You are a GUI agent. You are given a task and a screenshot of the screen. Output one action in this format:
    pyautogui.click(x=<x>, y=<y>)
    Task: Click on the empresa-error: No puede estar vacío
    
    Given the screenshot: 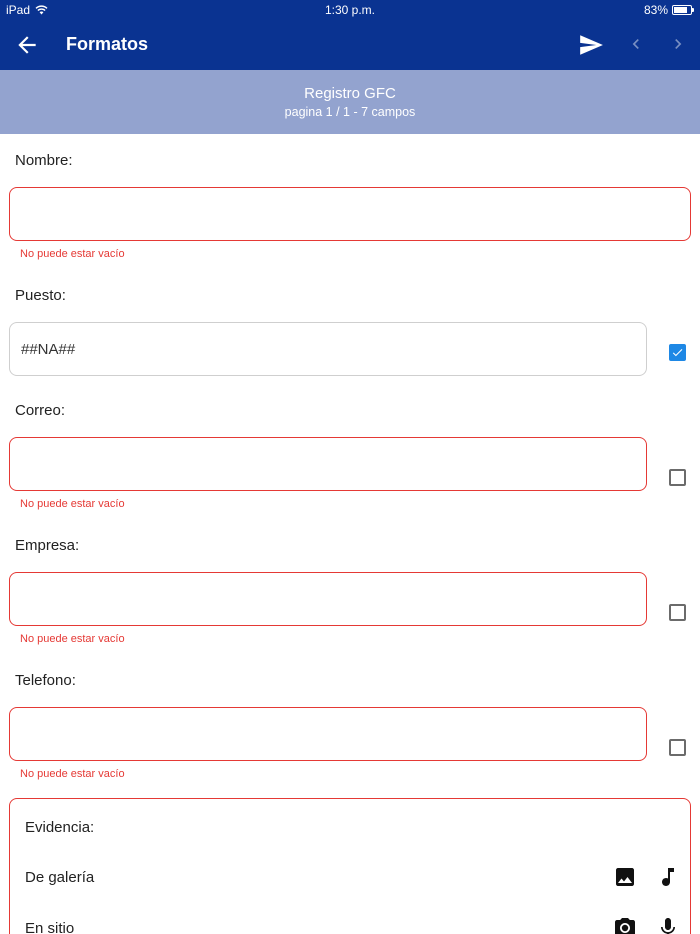 What is the action you would take?
    pyautogui.click(x=72, y=639)
    